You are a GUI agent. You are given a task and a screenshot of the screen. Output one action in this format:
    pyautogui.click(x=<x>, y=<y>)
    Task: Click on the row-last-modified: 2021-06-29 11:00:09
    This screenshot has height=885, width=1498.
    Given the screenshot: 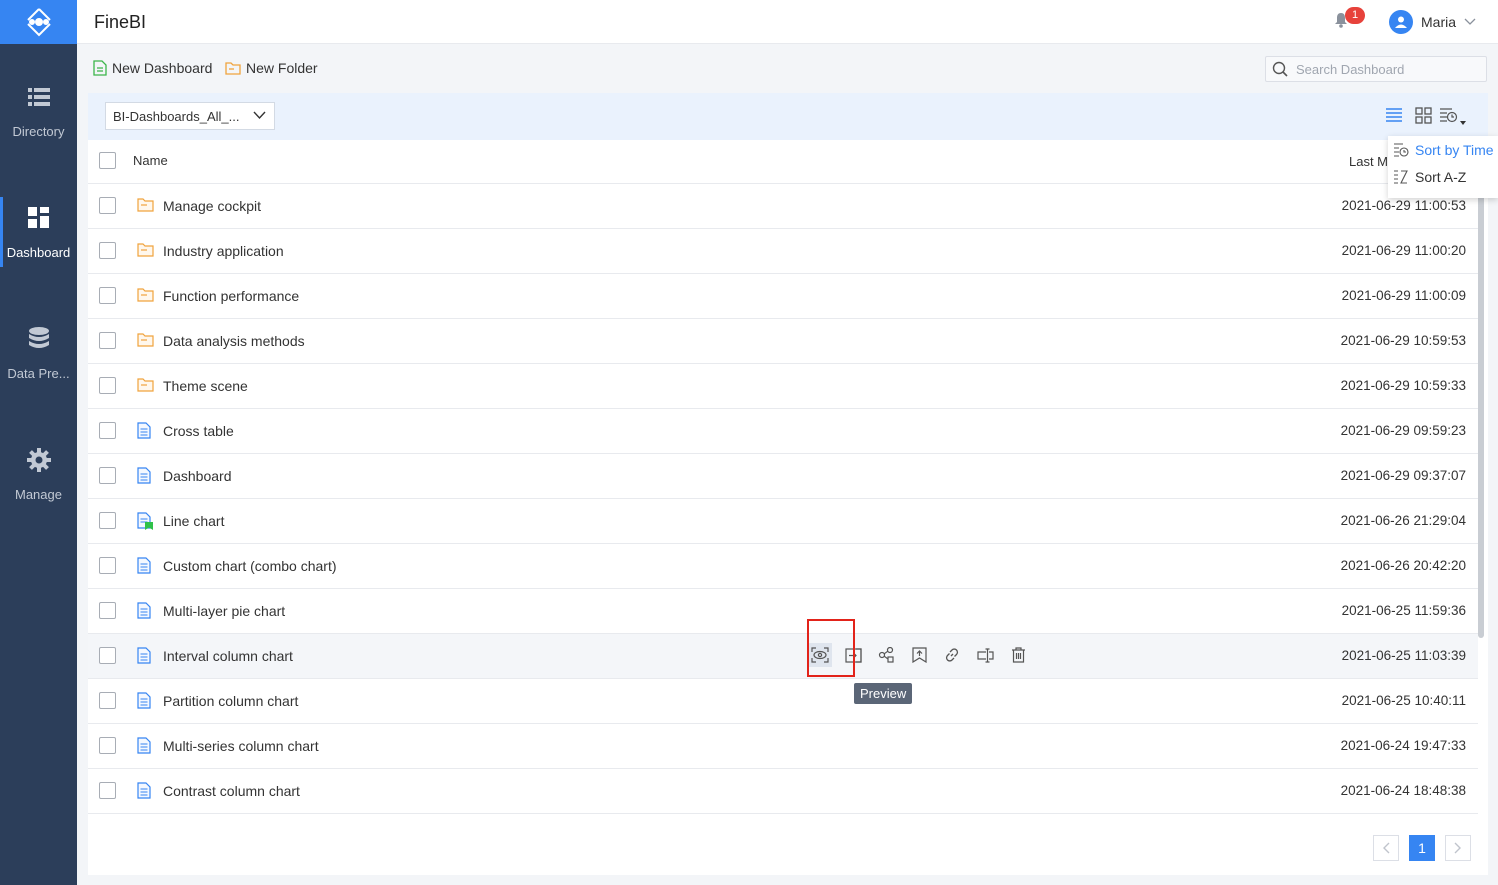 What is the action you would take?
    pyautogui.click(x=1403, y=295)
    